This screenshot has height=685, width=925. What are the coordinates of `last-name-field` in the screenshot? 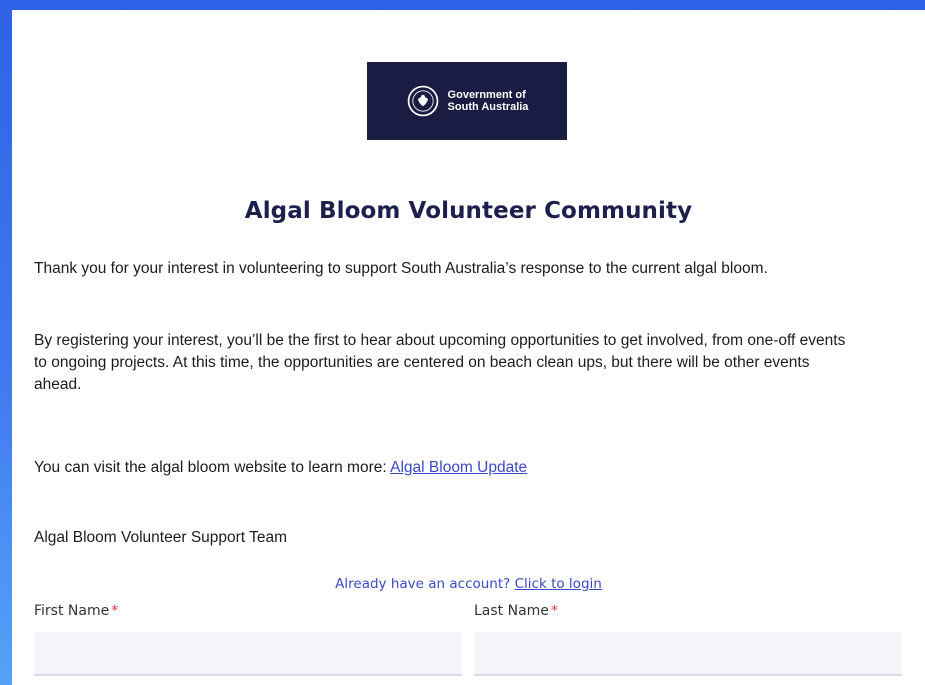 It's located at (688, 654).